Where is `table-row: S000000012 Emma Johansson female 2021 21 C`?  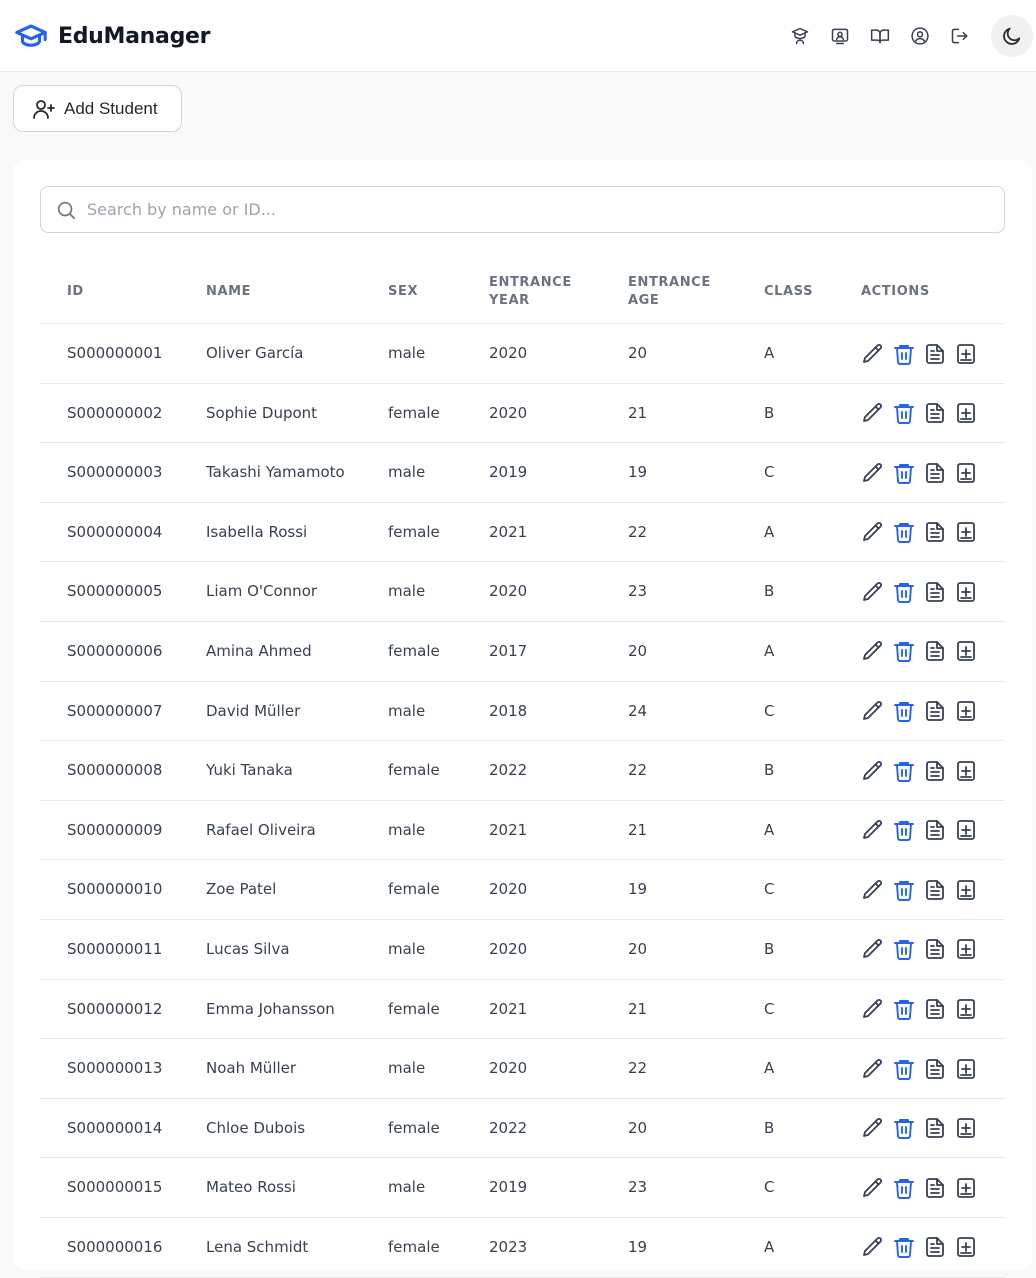
table-row: S000000012 Emma Johansson female 2021 21 C is located at coordinates (522, 1010).